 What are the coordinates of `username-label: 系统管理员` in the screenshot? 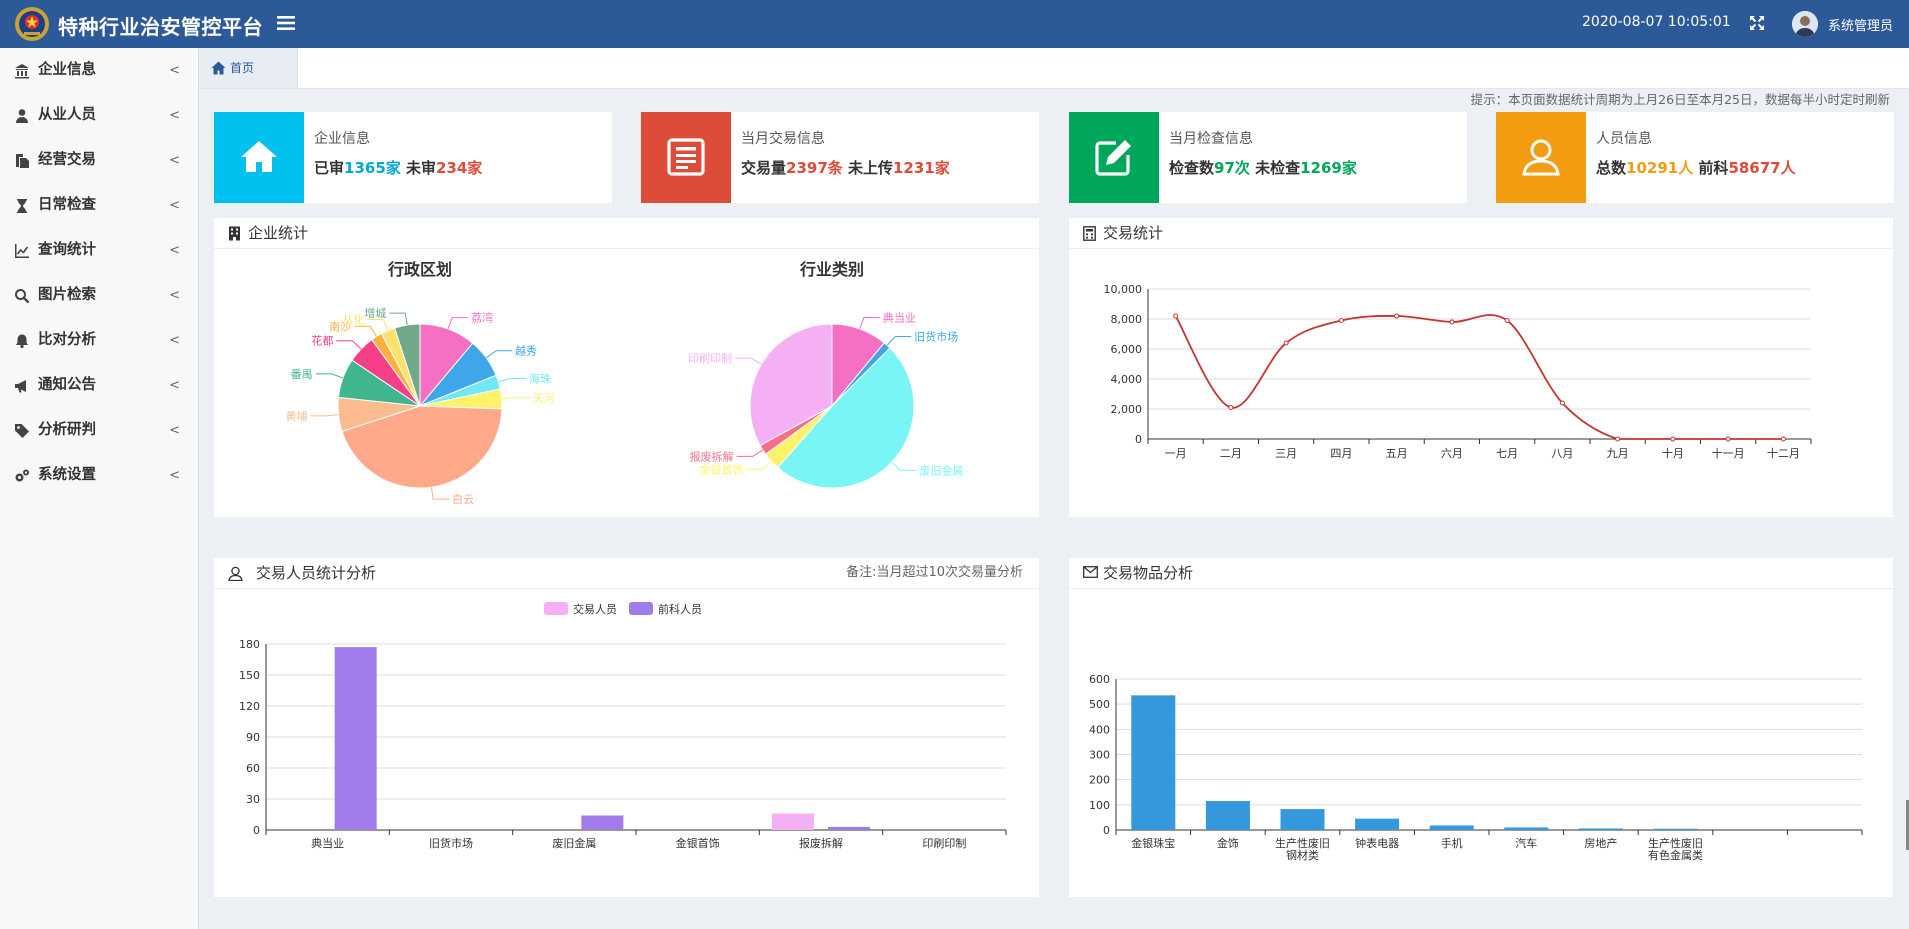 It's located at (1860, 24).